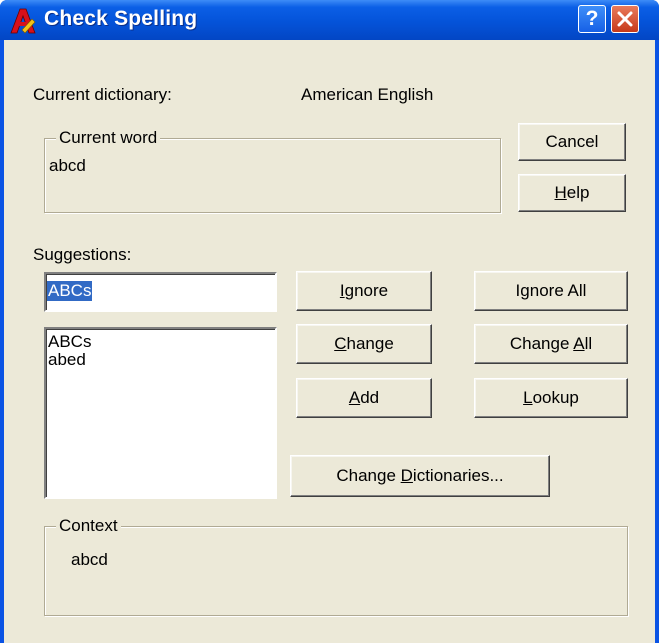 The width and height of the screenshot is (659, 643). I want to click on context-group: Context abcd, so click(336, 566).